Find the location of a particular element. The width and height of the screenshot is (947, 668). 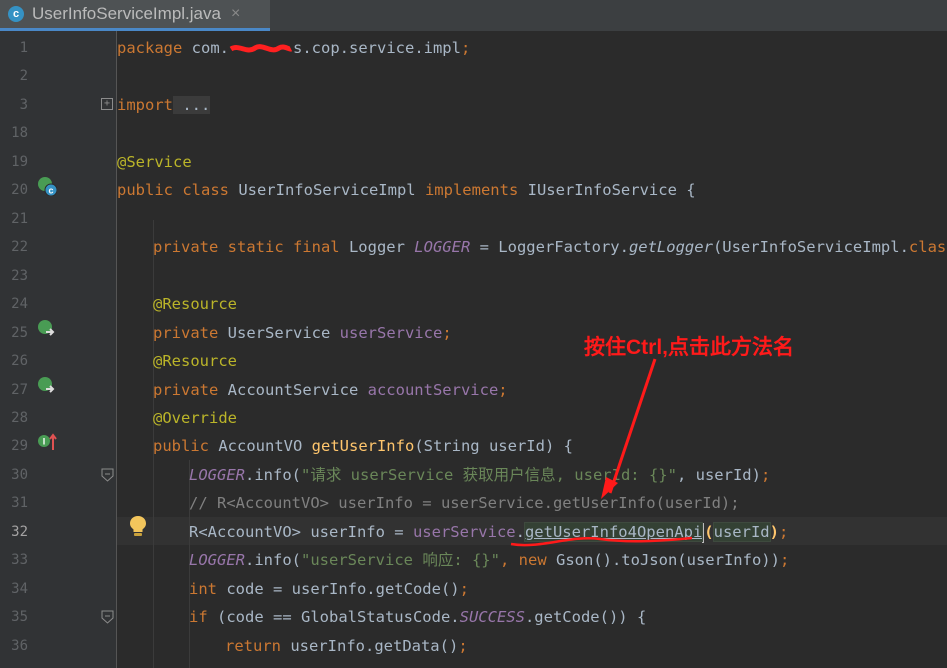

tab-userinfoserviceimpl: c UserInfoServiceImpl.java × is located at coordinates (135, 15).